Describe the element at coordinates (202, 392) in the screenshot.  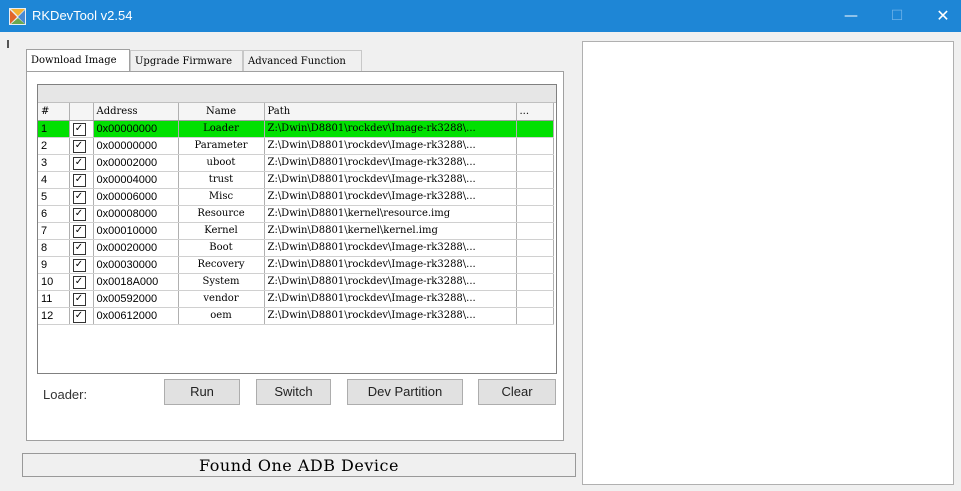
I see `run-button: Run` at that location.